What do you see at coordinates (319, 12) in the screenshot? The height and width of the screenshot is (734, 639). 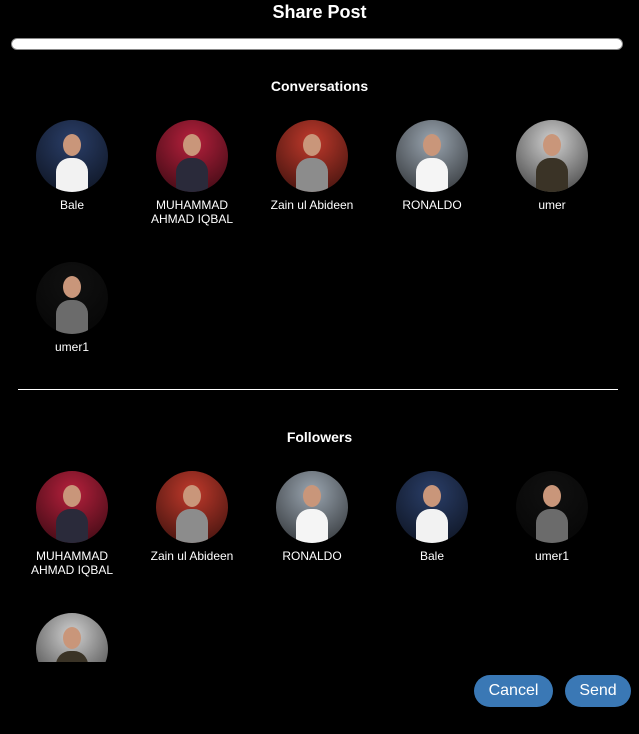 I see `dialog-title: Share Post` at bounding box center [319, 12].